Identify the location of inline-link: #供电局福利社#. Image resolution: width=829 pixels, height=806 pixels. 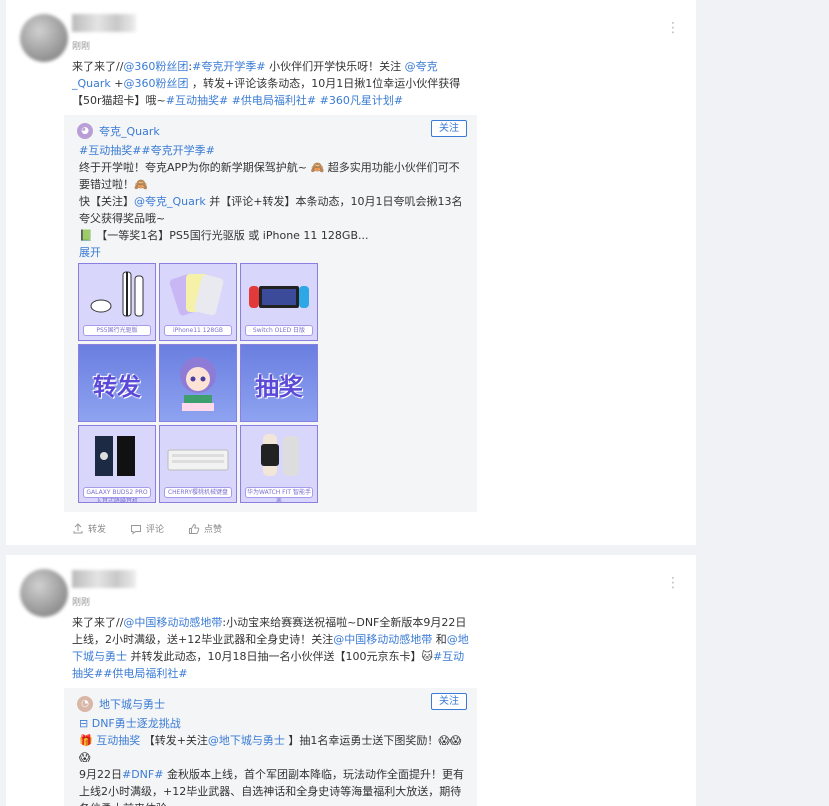
(274, 100).